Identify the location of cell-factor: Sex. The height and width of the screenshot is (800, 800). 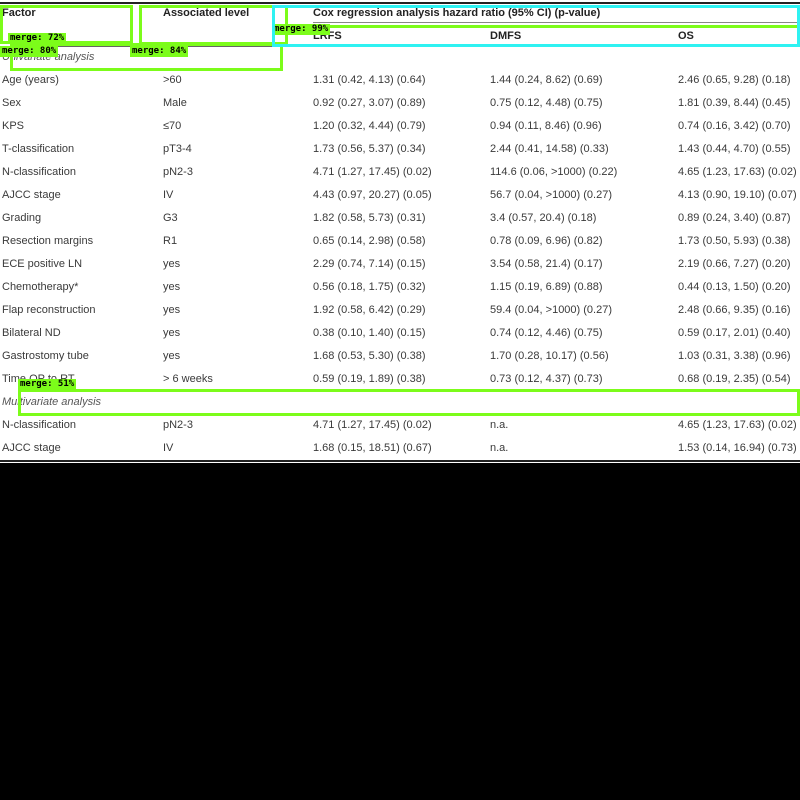
(11, 103).